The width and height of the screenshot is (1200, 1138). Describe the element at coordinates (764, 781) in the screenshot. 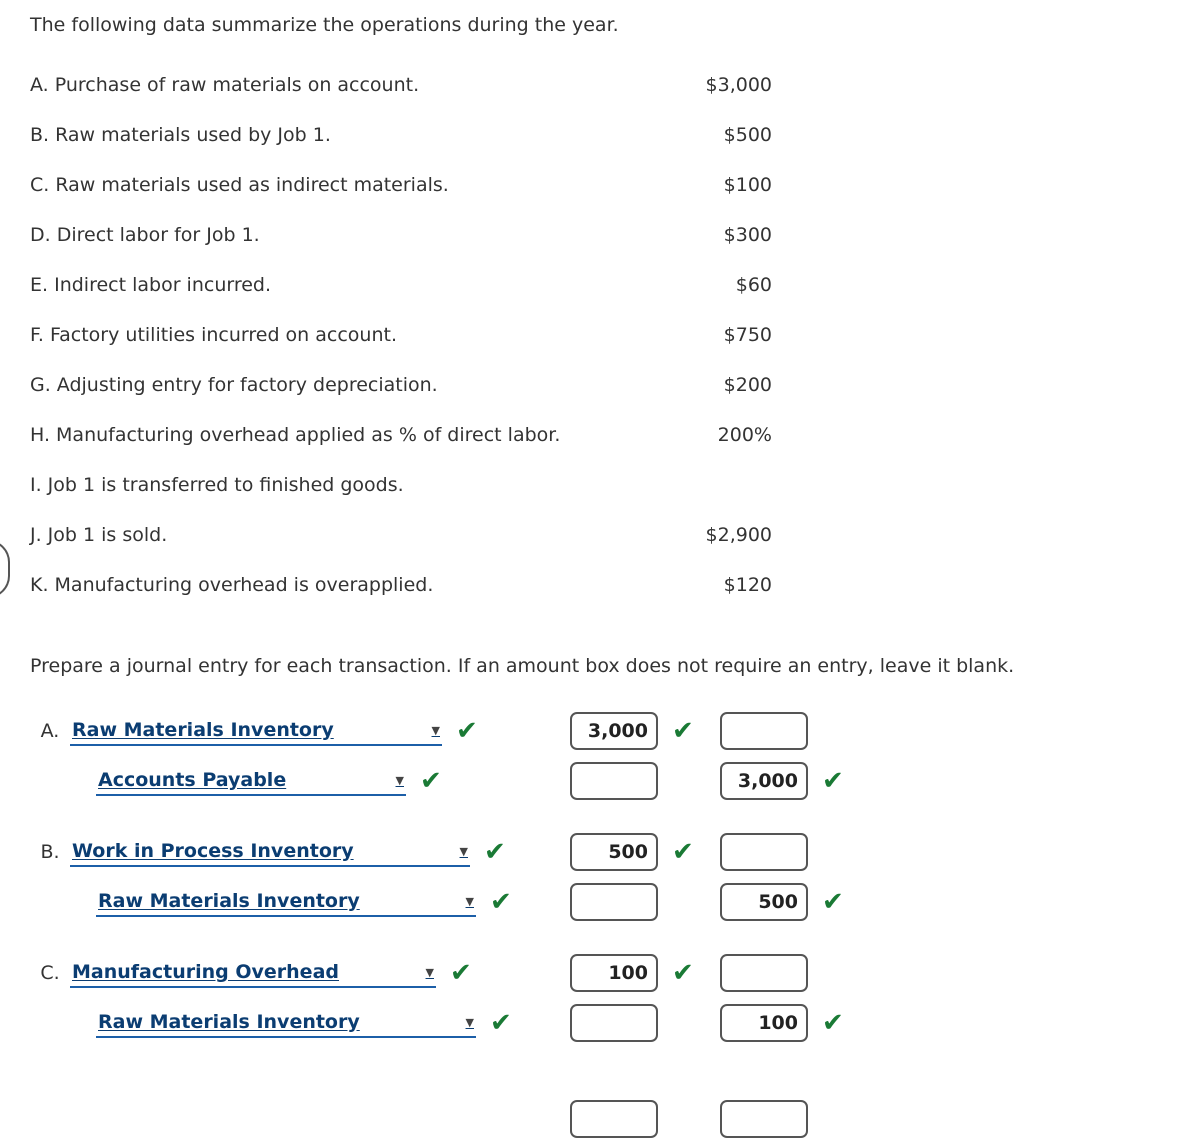

I see `credit-amount-input-a2: 3,000` at that location.